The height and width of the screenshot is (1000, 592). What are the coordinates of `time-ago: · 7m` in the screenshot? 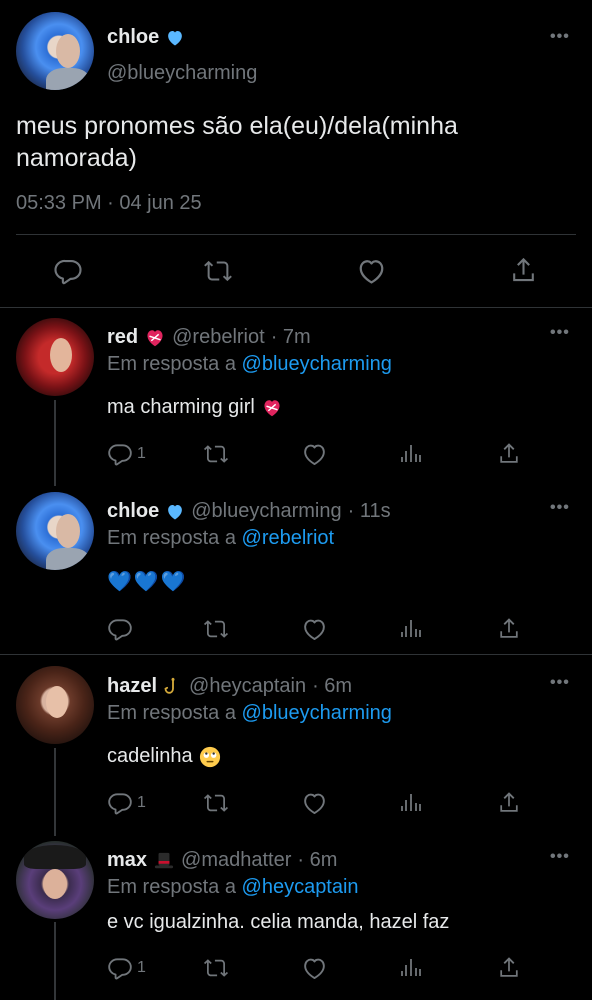 It's located at (290, 337).